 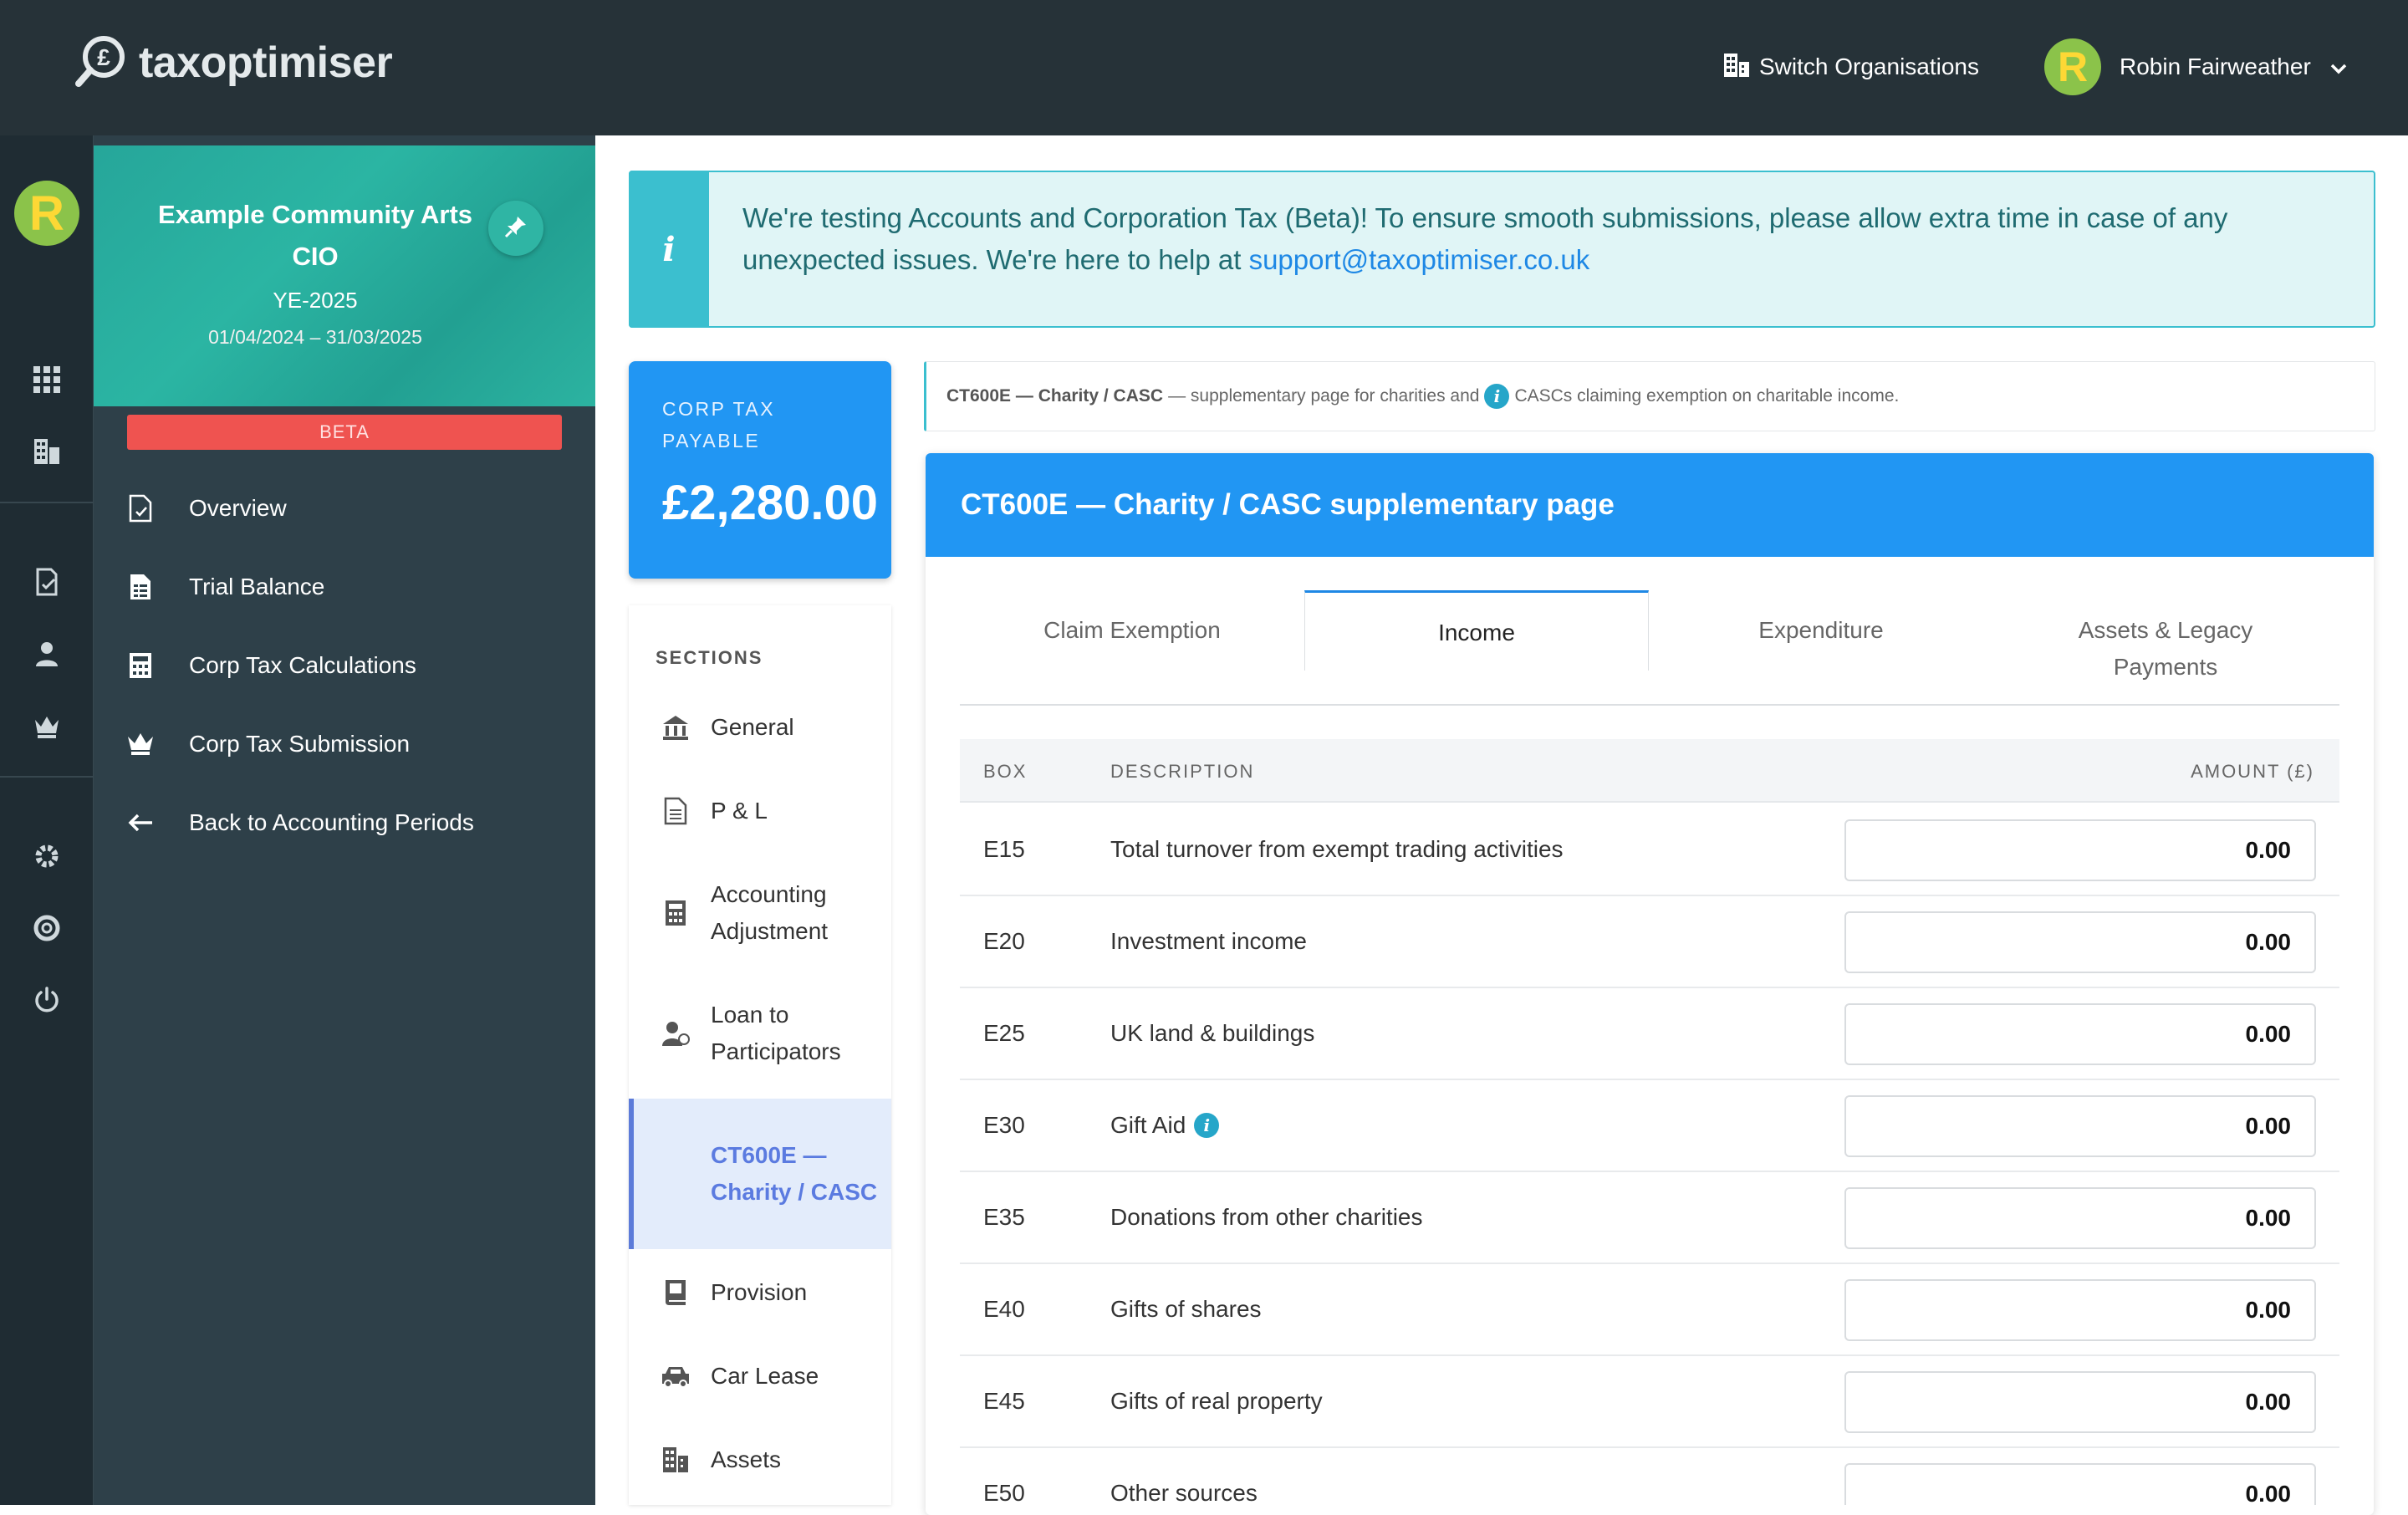 What do you see at coordinates (315, 235) in the screenshot?
I see `org-name: Example Community Arts CIO` at bounding box center [315, 235].